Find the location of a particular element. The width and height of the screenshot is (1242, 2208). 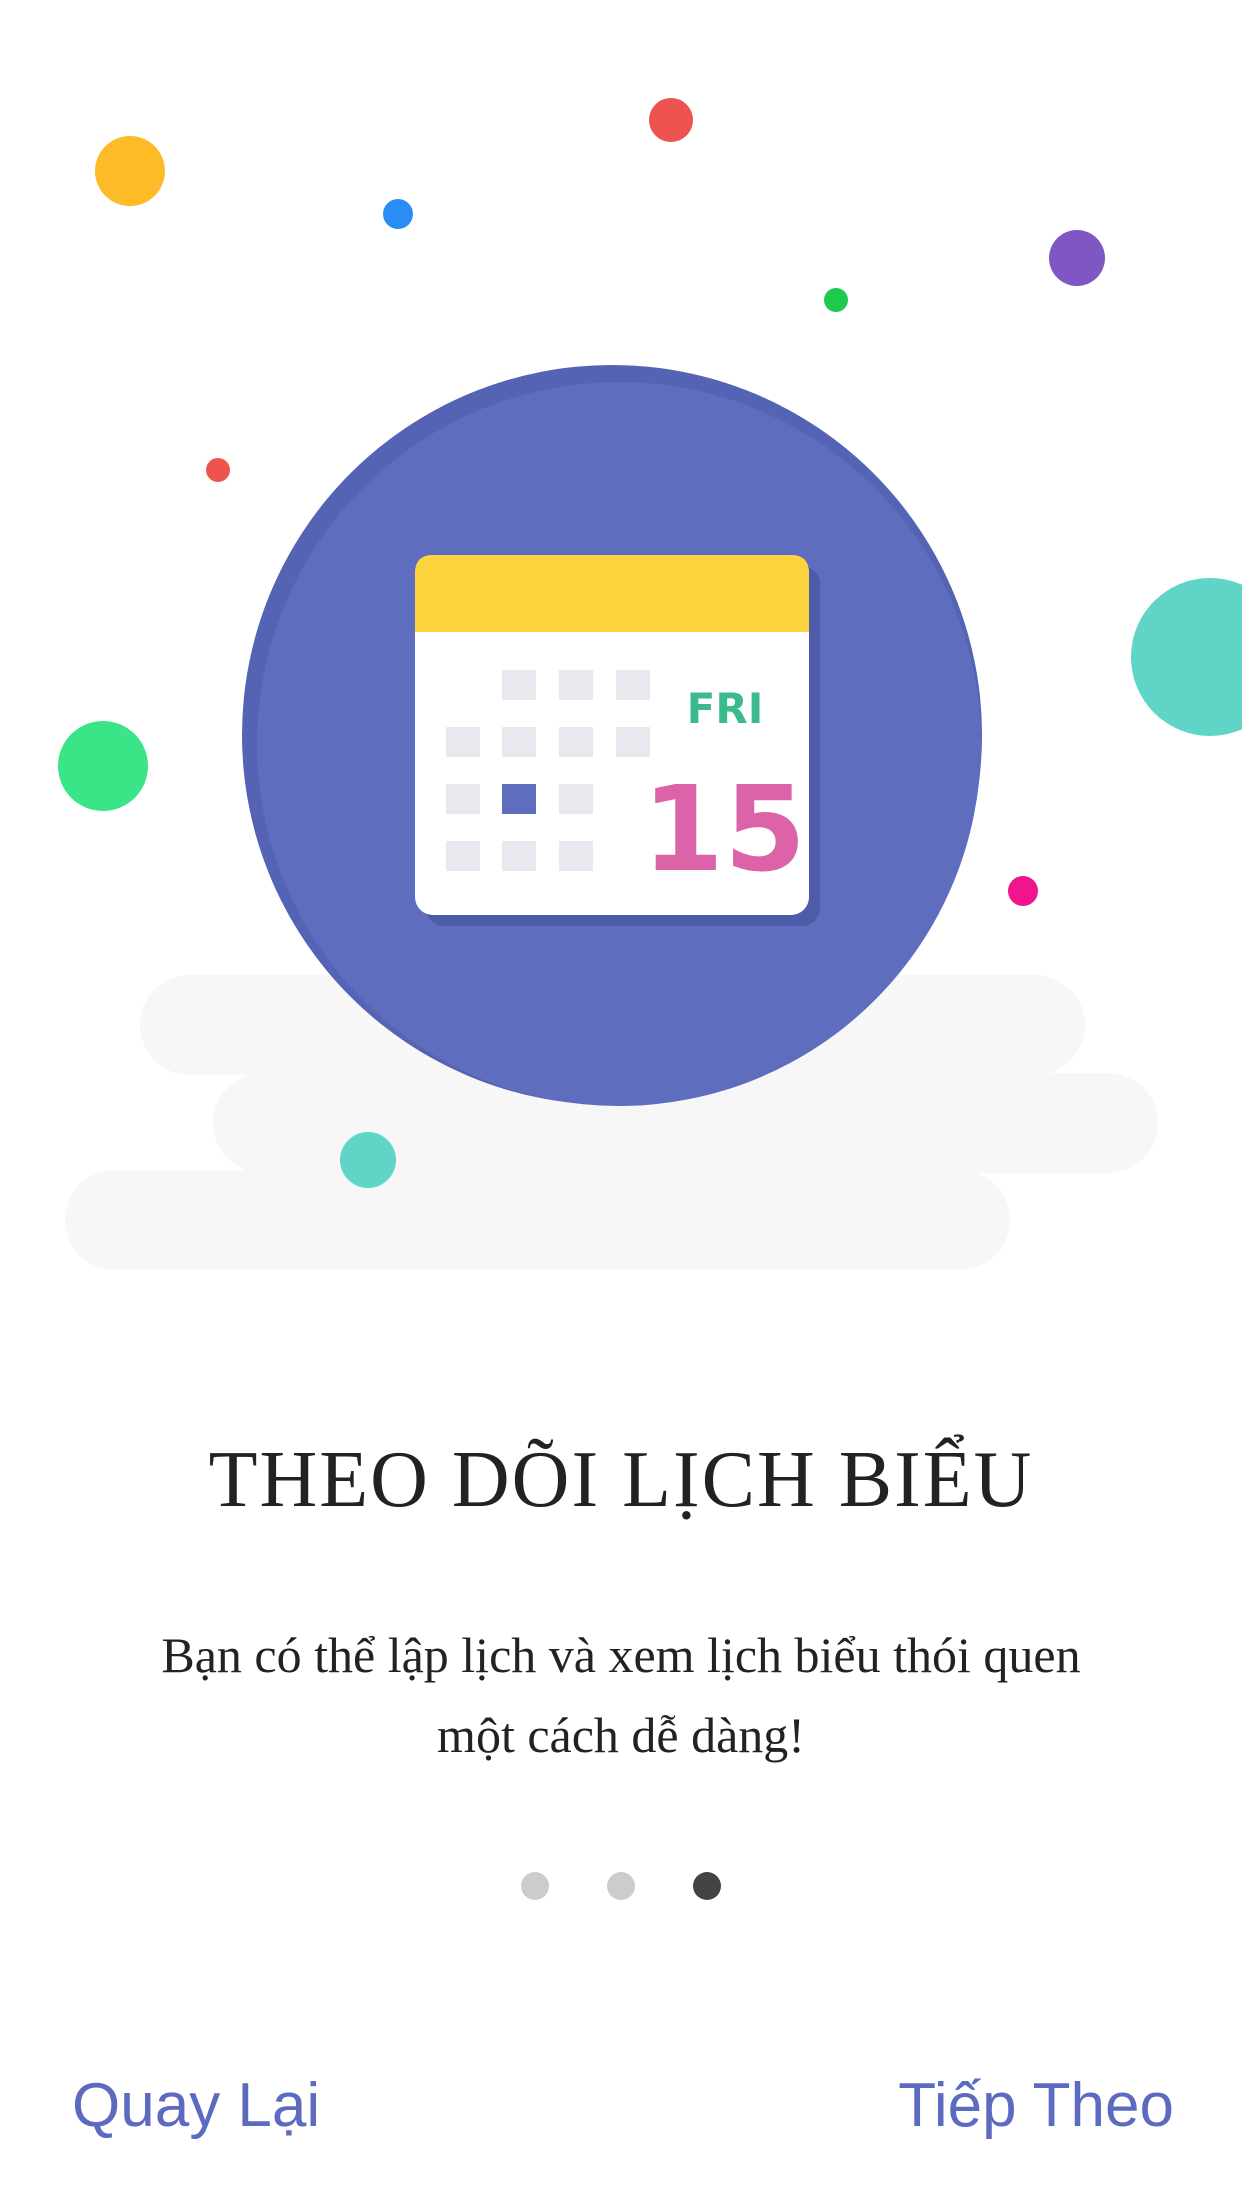

calendar-selected-day is located at coordinates (519, 799).